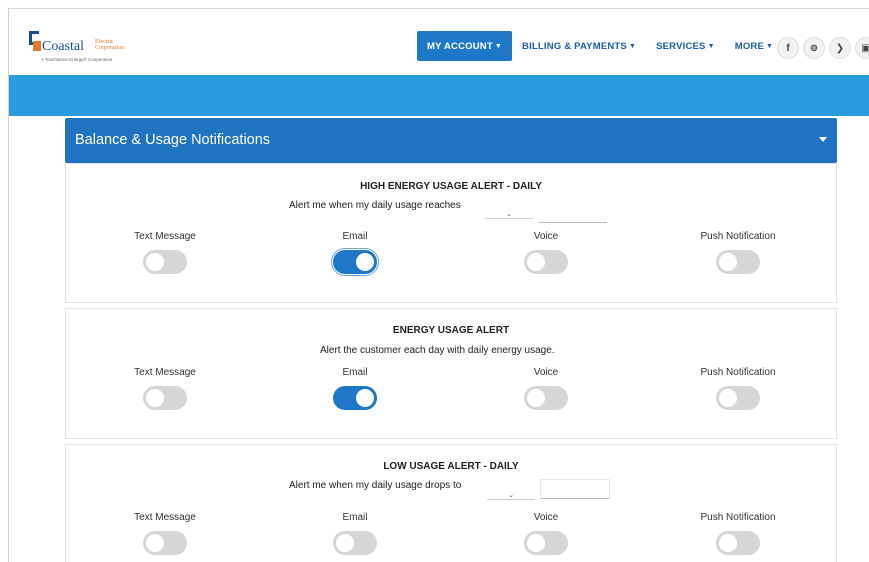  I want to click on card-title: LOW USAGE ALERT - DAILY, so click(451, 466).